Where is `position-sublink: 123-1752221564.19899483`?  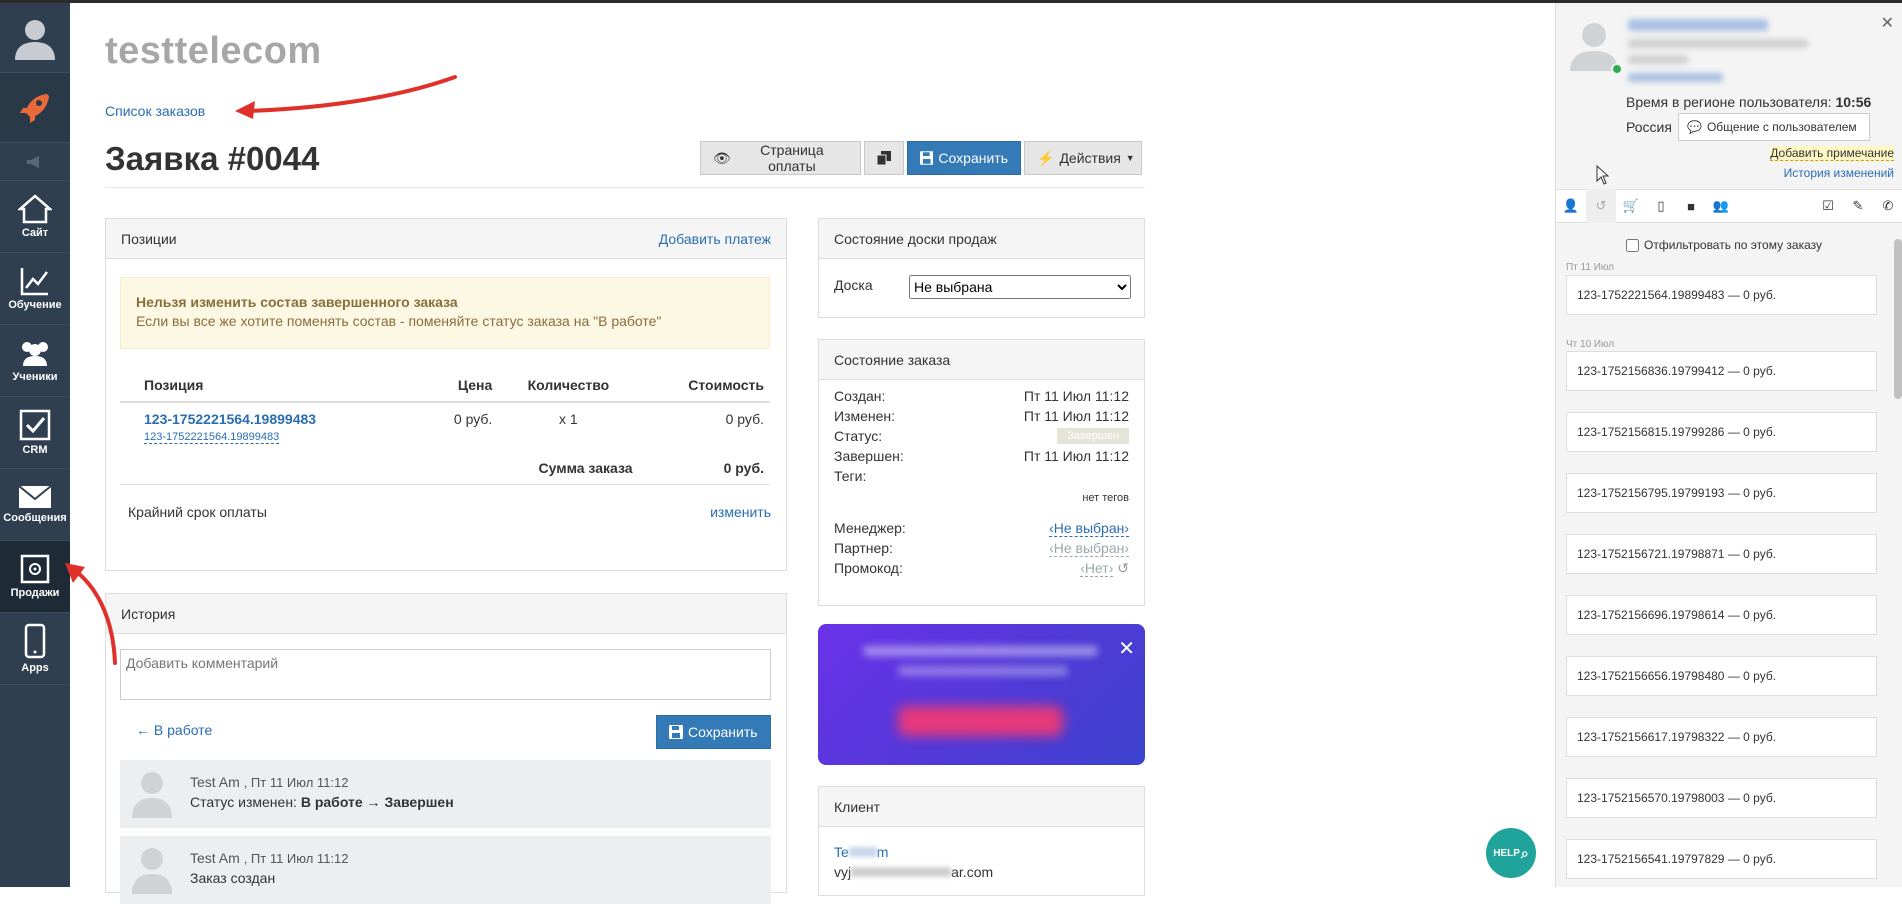 position-sublink: 123-1752221564.19899483 is located at coordinates (212, 437).